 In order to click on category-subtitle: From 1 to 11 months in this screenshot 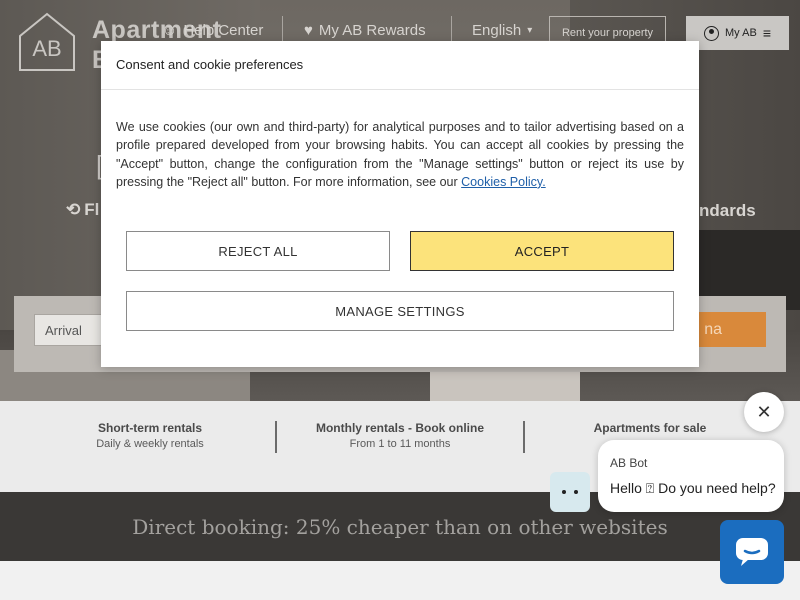, I will do `click(400, 444)`.